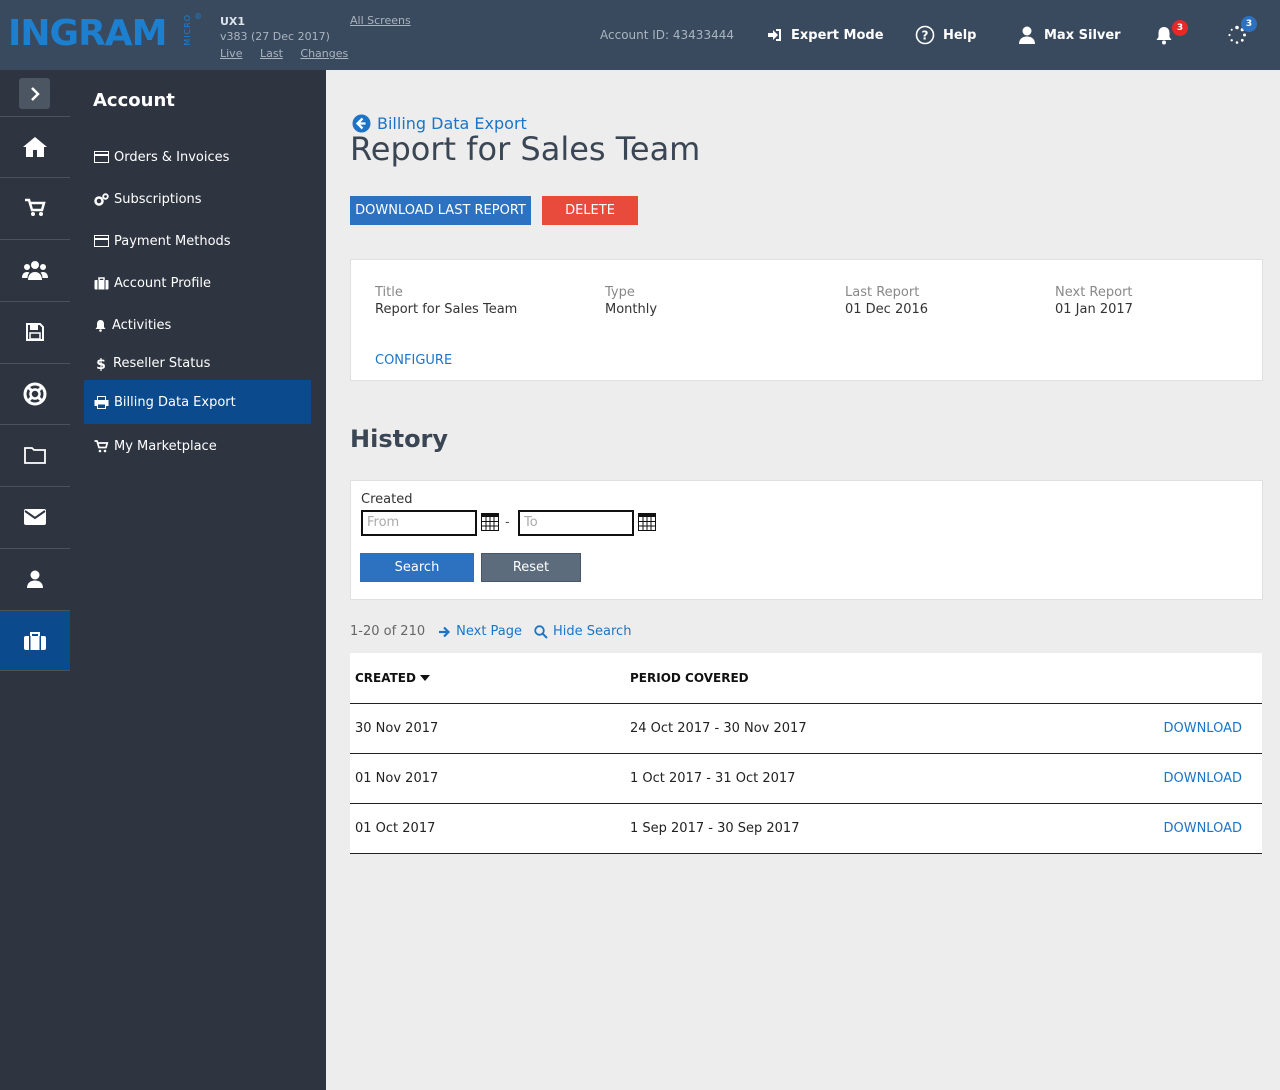  Describe the element at coordinates (392, 678) in the screenshot. I see `created-column-header: CREATED` at that location.